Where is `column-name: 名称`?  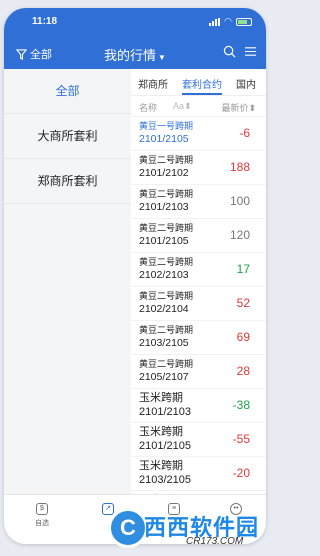
column-name: 名称 is located at coordinates (148, 108).